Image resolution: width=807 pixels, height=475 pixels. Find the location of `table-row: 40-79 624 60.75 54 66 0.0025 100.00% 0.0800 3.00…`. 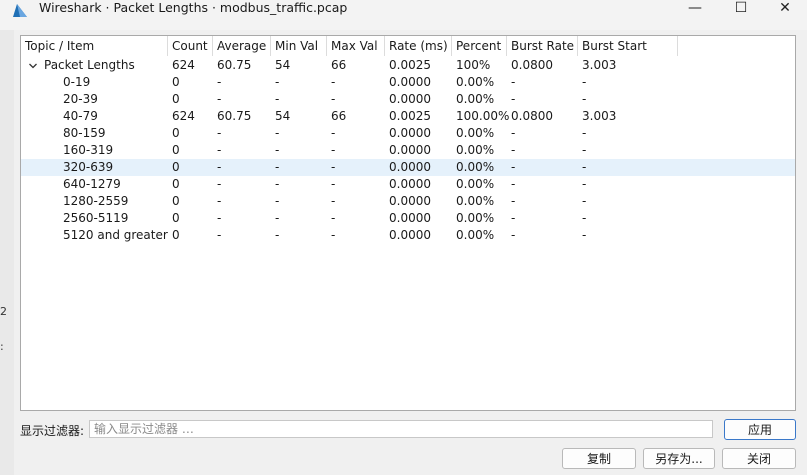

table-row: 40-79 624 60.75 54 66 0.0025 100.00% 0.0800 3.00… is located at coordinates (408, 116).